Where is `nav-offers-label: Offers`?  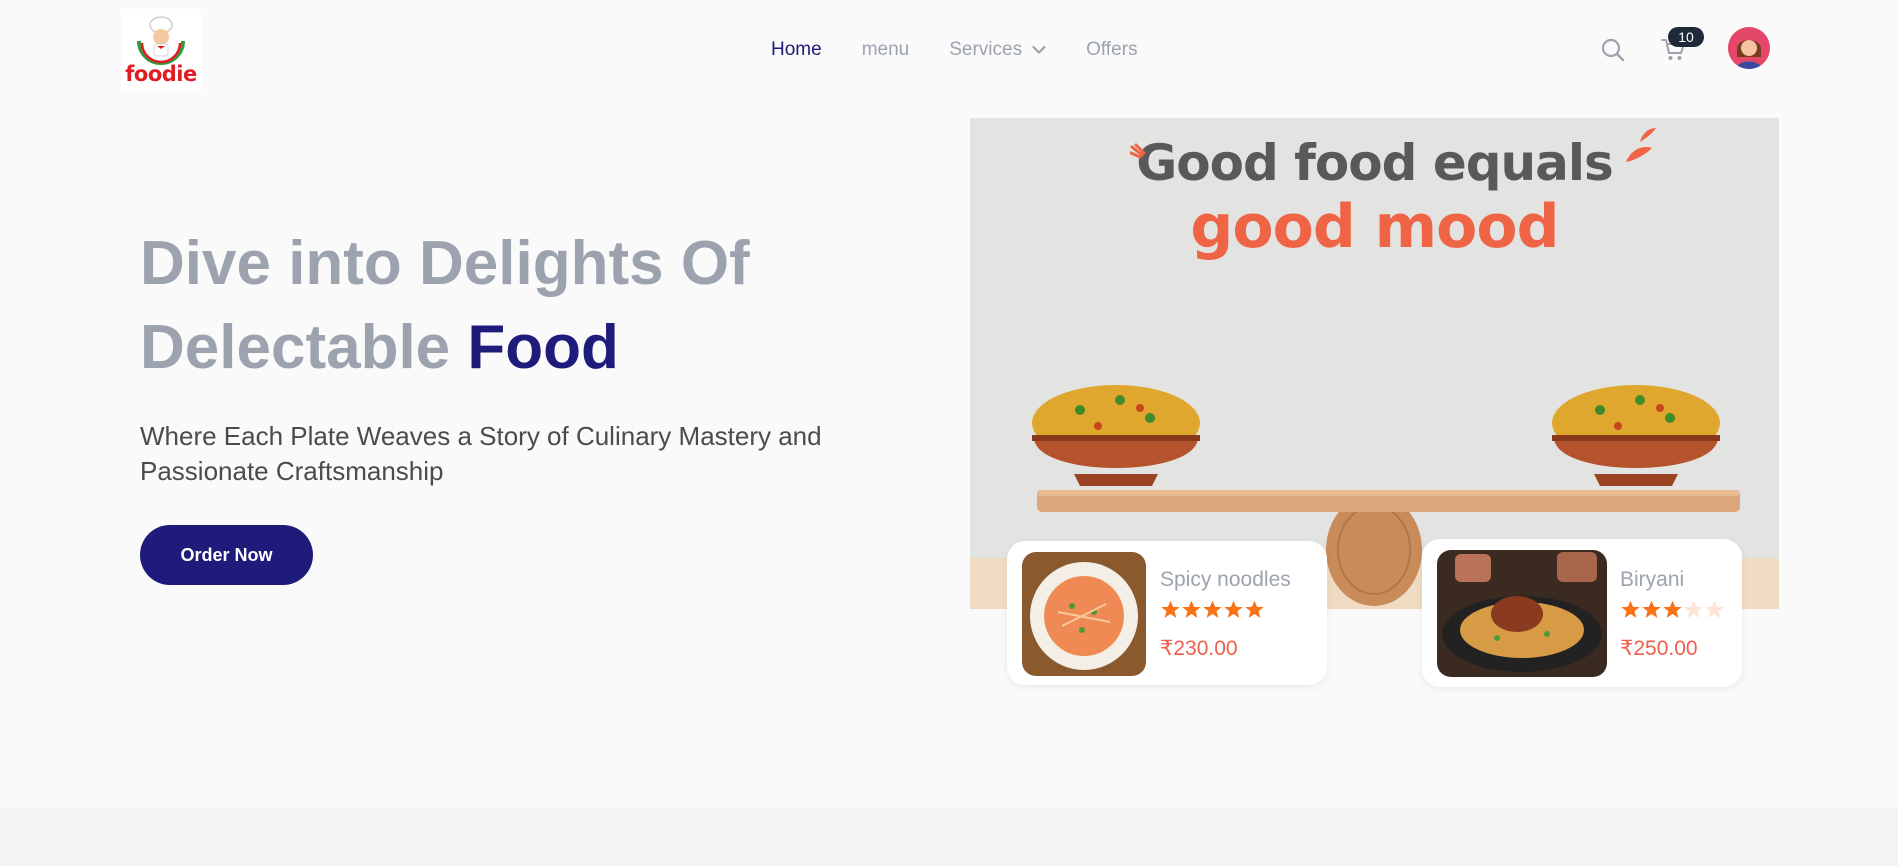 nav-offers-label: Offers is located at coordinates (1112, 49).